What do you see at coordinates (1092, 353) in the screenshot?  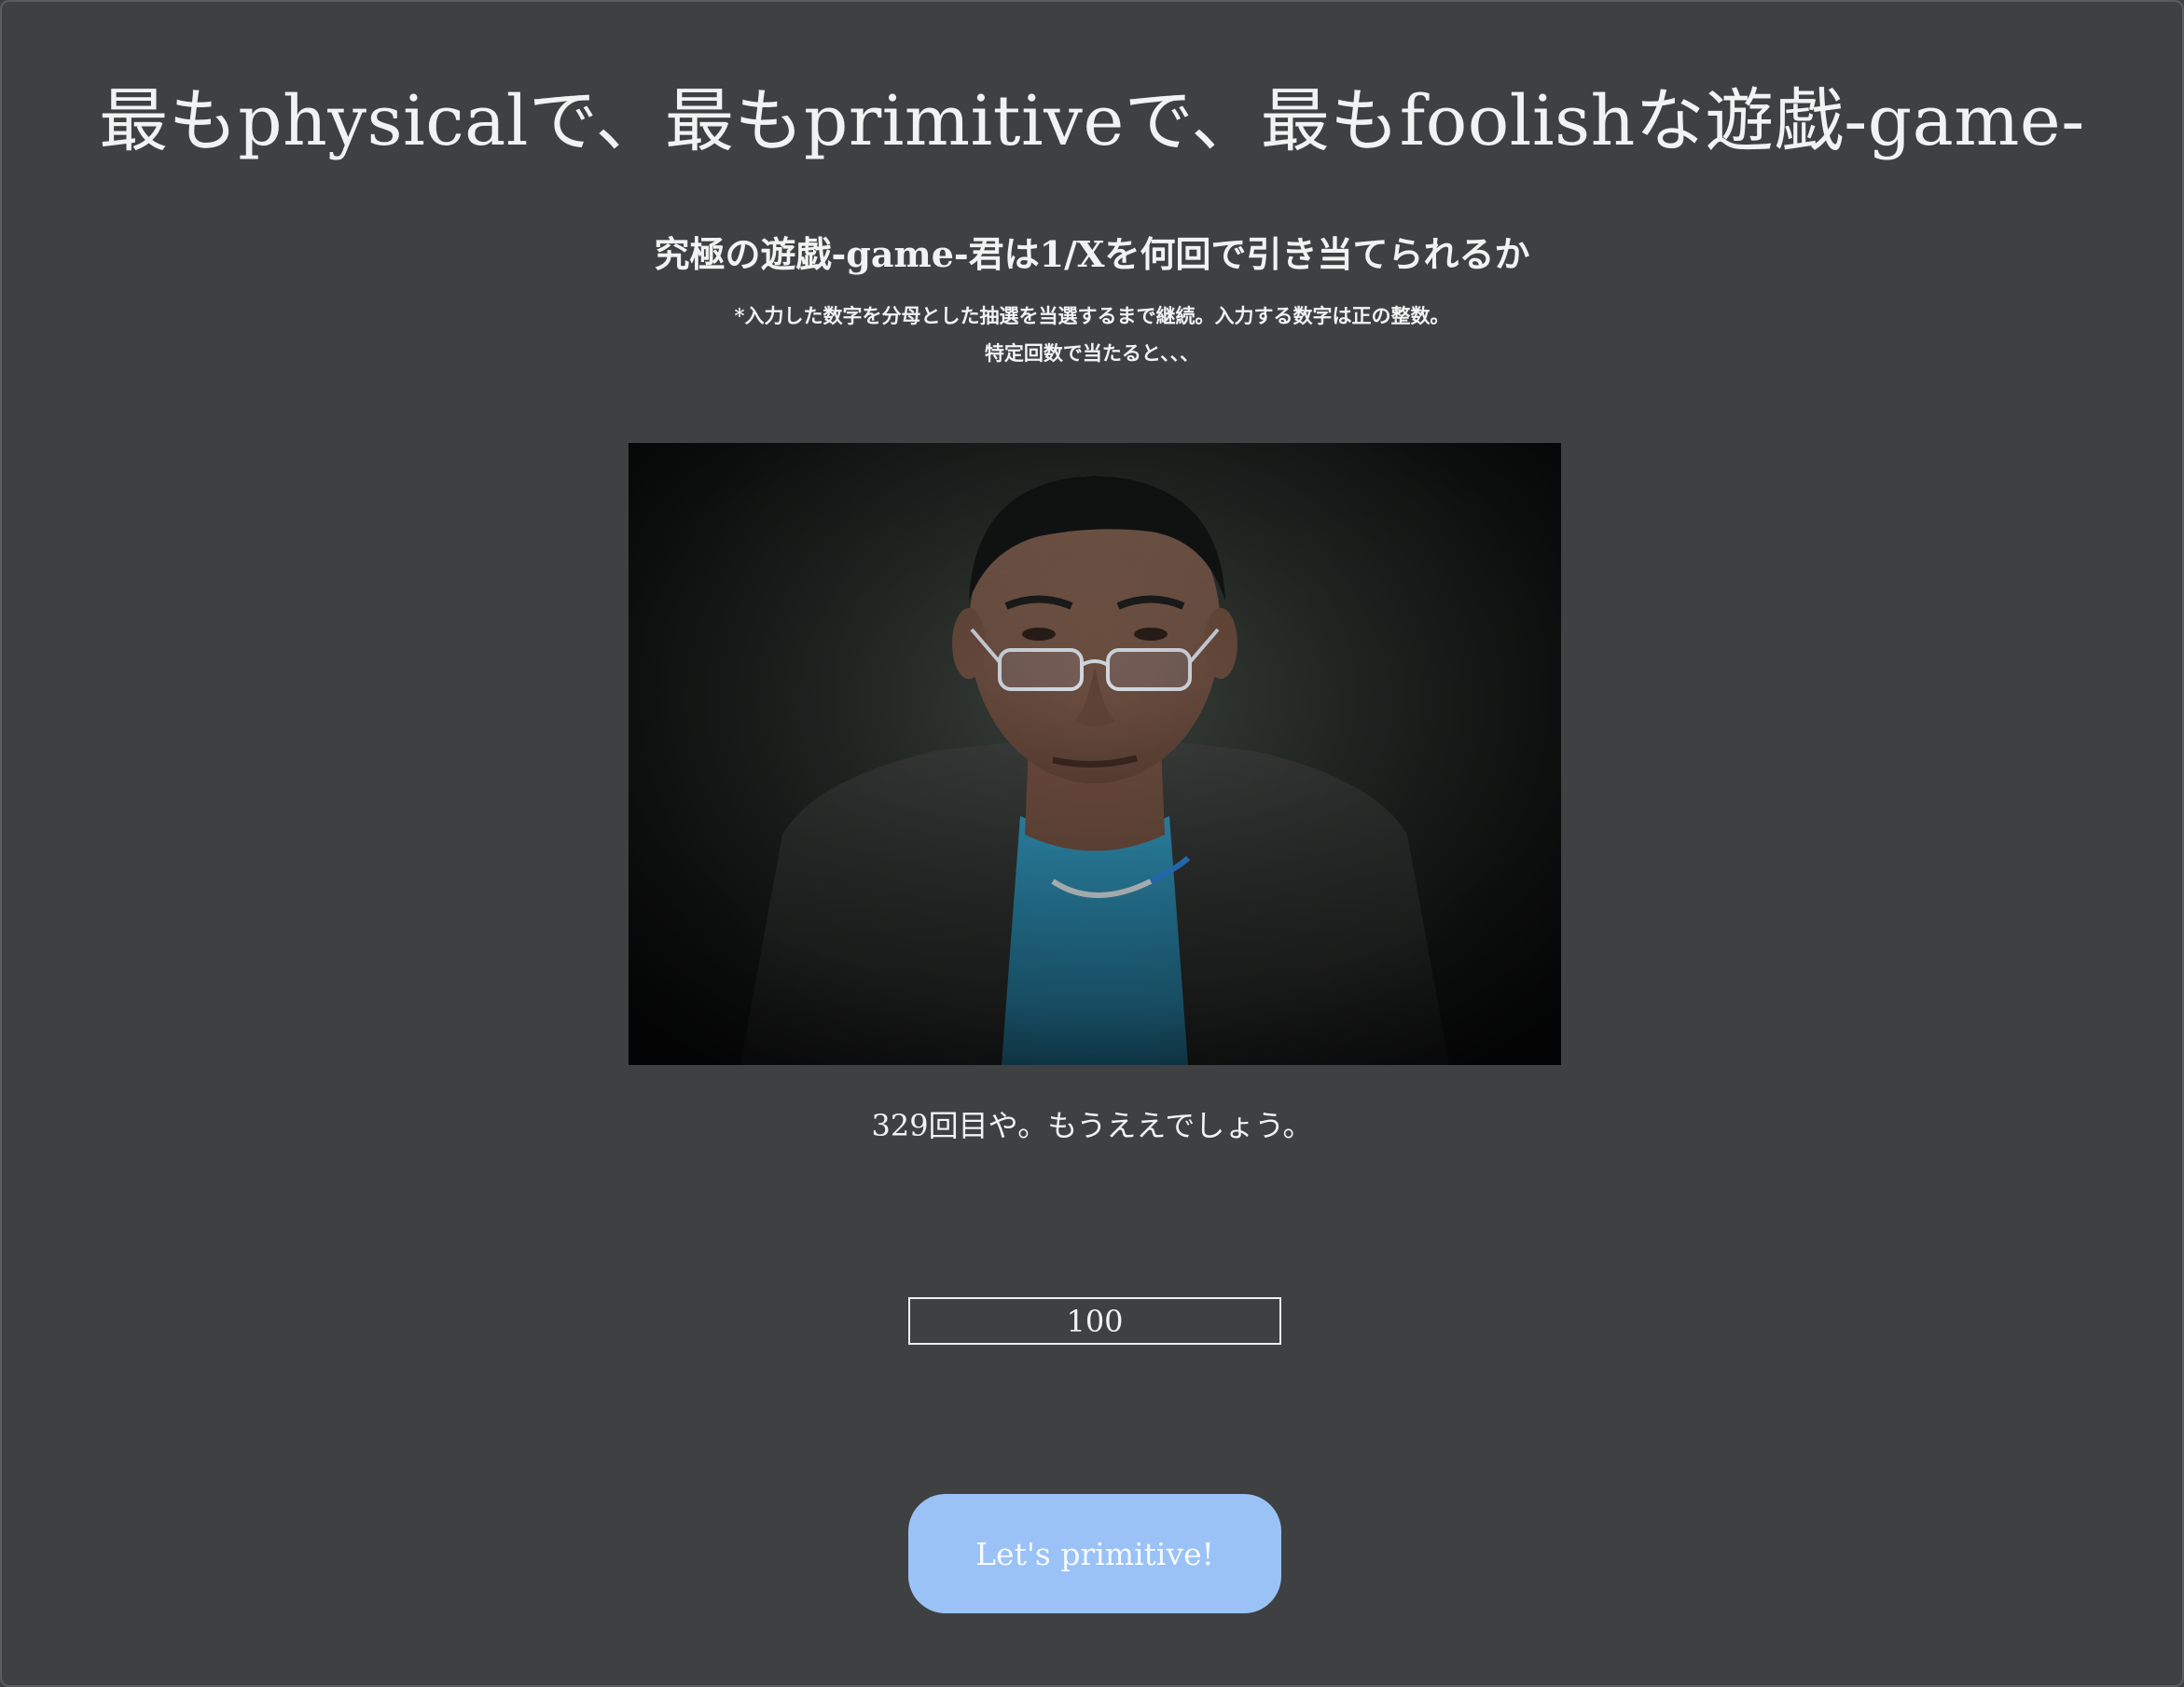 I see `hint-note: 特定回数で当たると、、、` at bounding box center [1092, 353].